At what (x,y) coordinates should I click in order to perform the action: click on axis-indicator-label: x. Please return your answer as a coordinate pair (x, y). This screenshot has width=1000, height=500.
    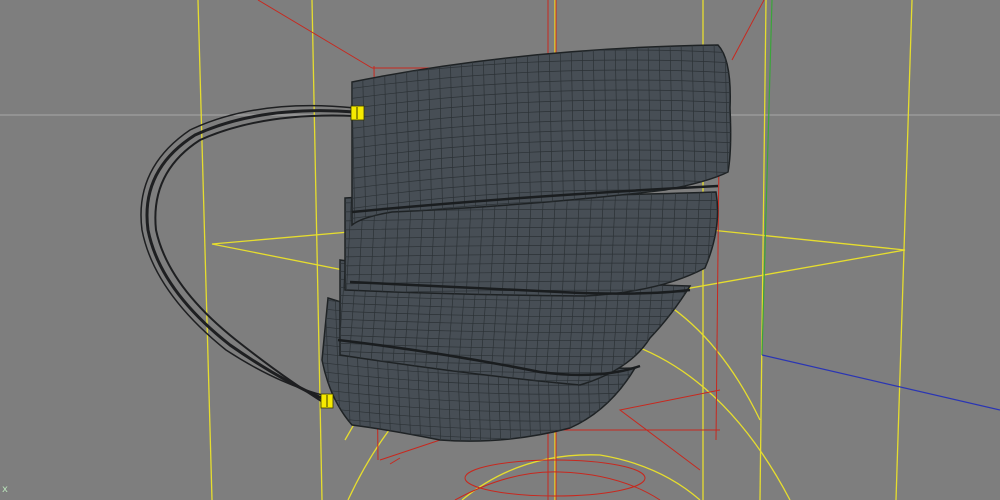
    Looking at the image, I should click on (5, 489).